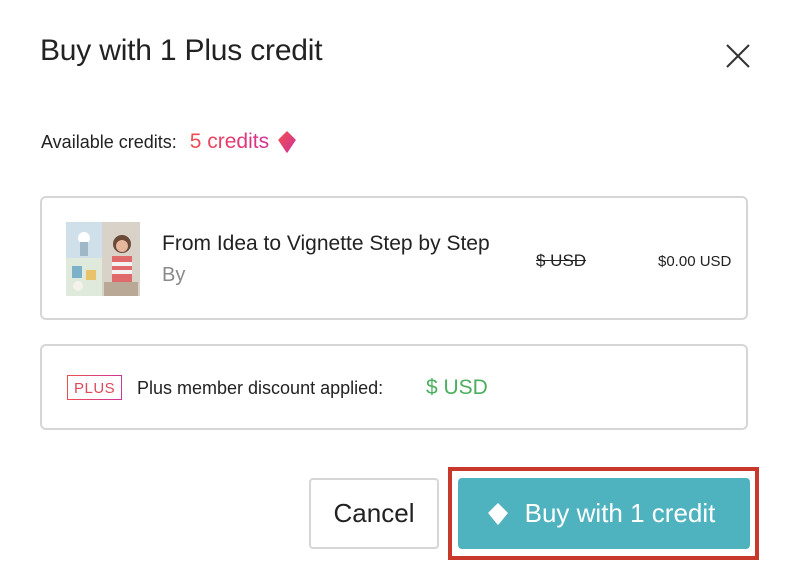  What do you see at coordinates (181, 50) in the screenshot?
I see `dialog-title: Buy with 1 Plus credit` at bounding box center [181, 50].